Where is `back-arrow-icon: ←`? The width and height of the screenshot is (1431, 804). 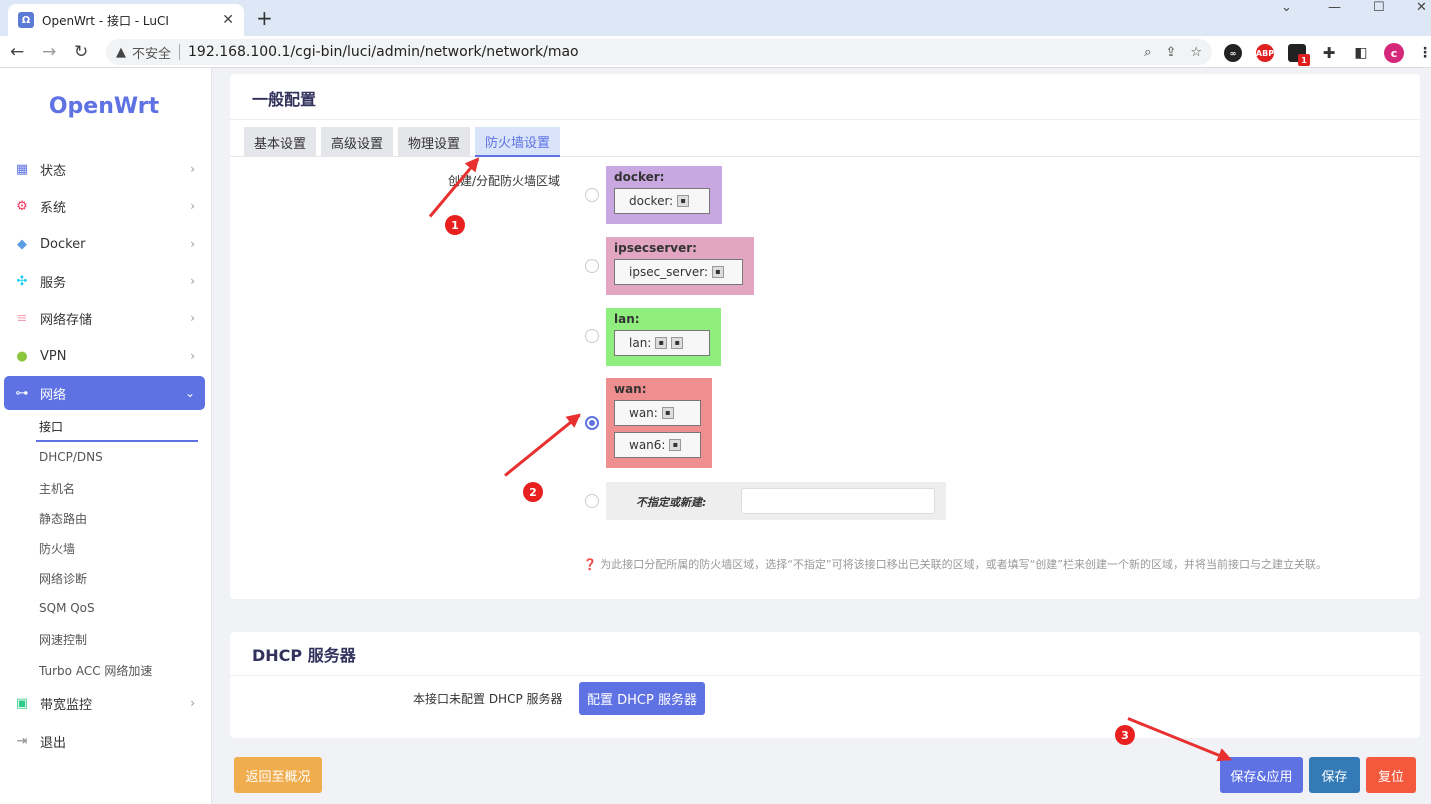
back-arrow-icon: ← is located at coordinates (17, 52).